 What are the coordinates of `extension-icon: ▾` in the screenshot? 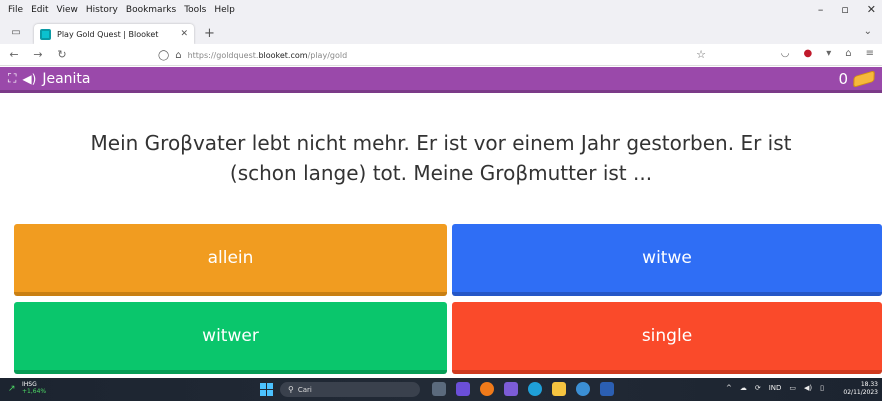 It's located at (828, 53).